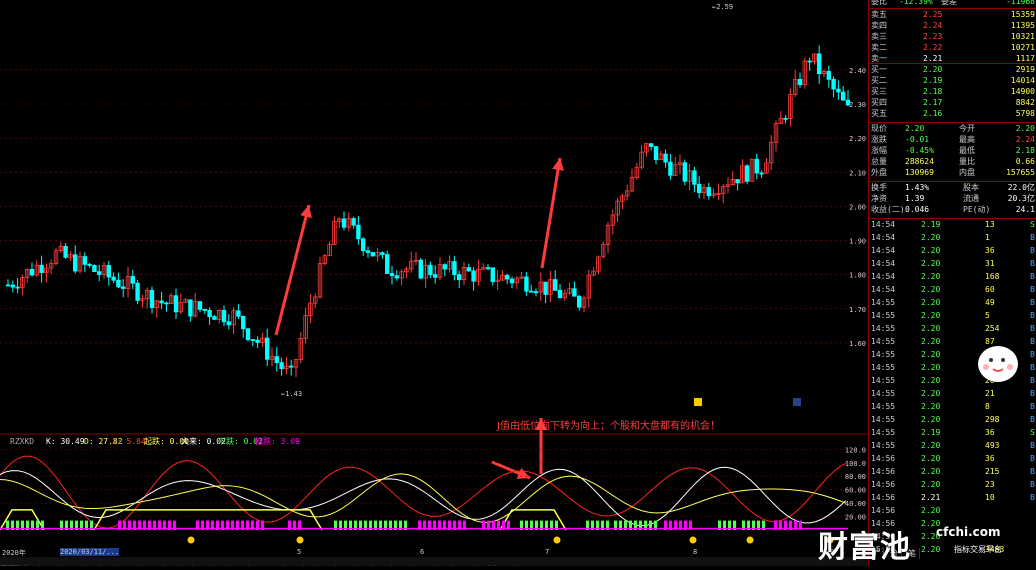  Describe the element at coordinates (952, 484) in the screenshot. I see `tick-row: 14:56 2.20 23 B` at that location.